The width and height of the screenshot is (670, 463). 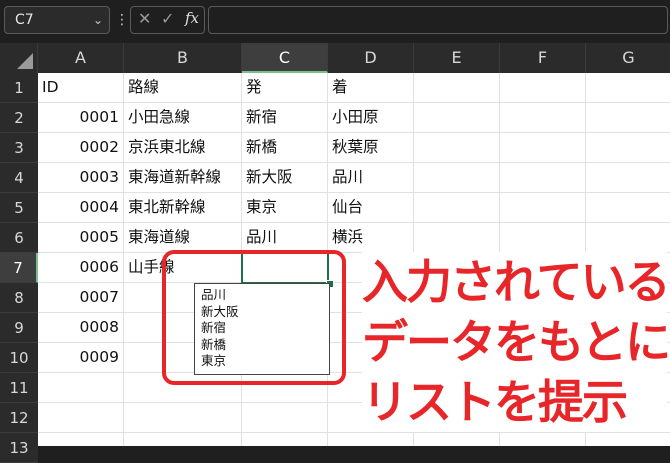 What do you see at coordinates (183, 418) in the screenshot?
I see `cell-b12` at bounding box center [183, 418].